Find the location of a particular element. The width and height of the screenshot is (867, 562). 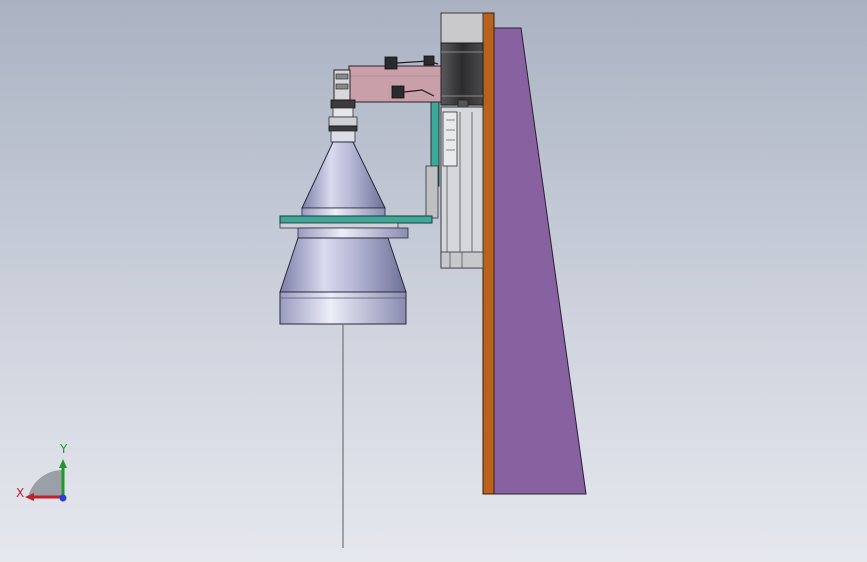

triad-plane-icon is located at coordinates (45, 483).